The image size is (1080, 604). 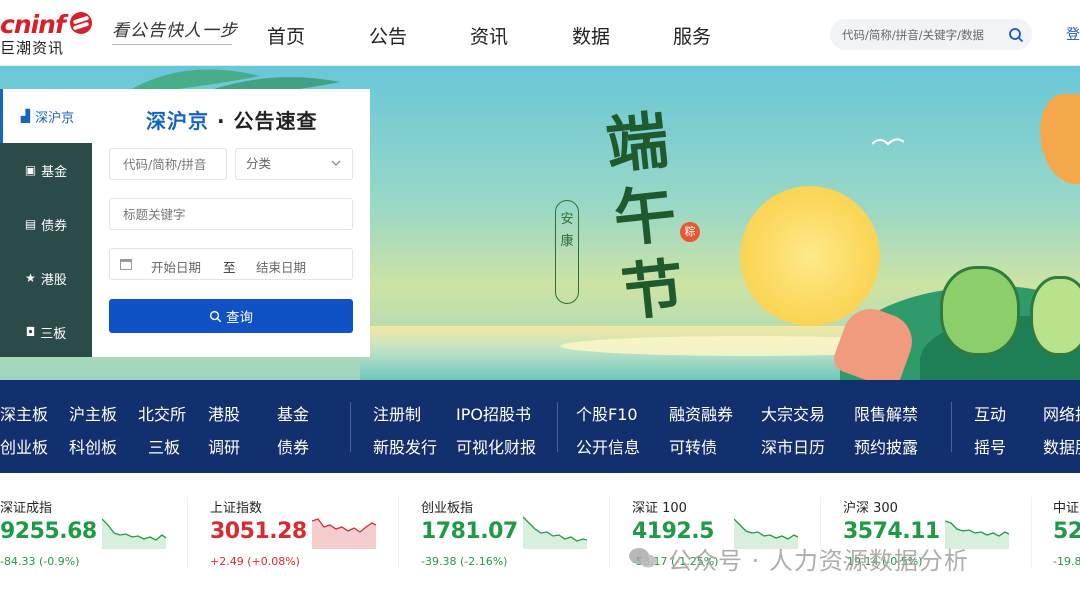 What do you see at coordinates (1061, 413) in the screenshot?
I see `link-online-vote: 网络投` at bounding box center [1061, 413].